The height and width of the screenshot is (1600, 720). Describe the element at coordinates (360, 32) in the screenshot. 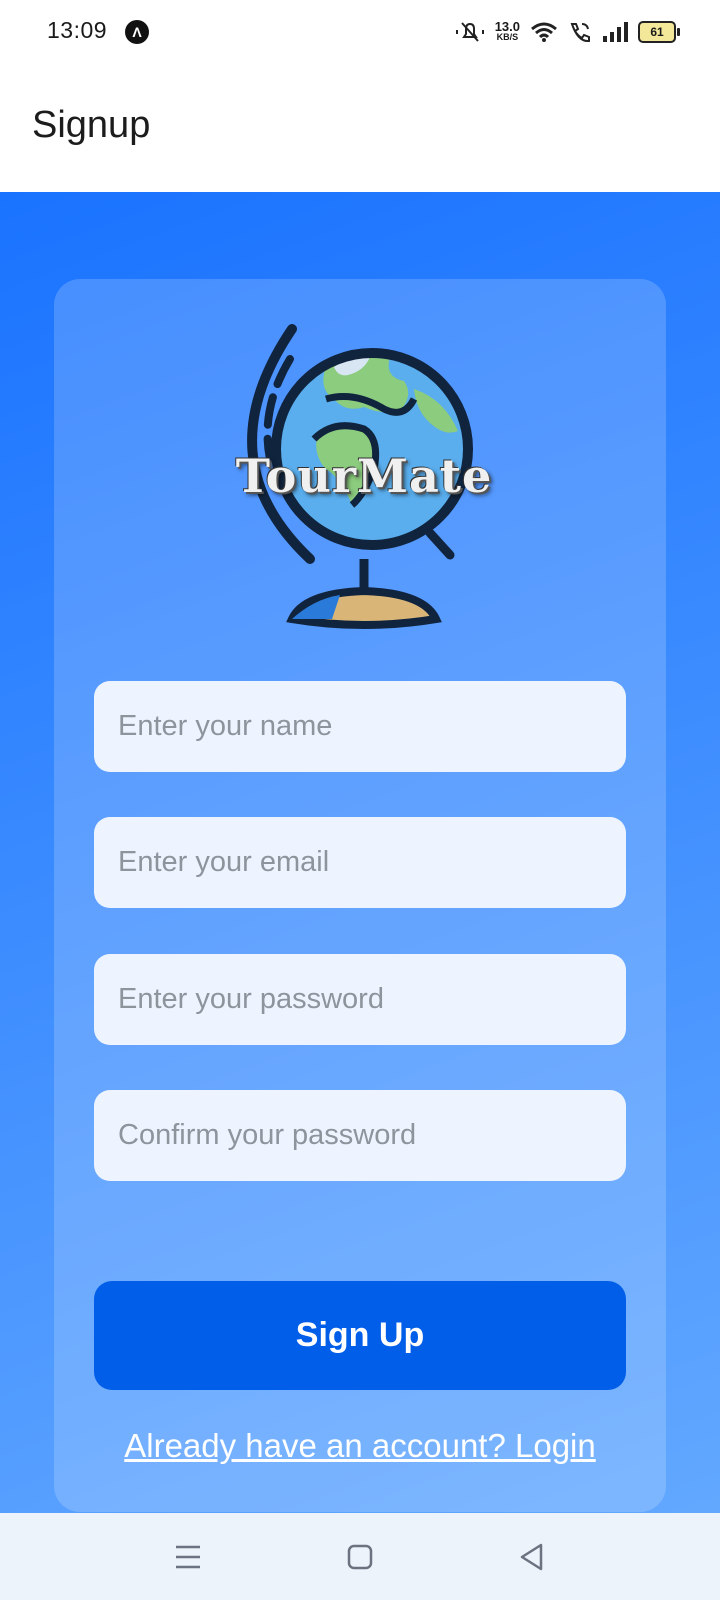

I see `status-bar: 13:09 Λ 13.0 KB/S 61` at that location.